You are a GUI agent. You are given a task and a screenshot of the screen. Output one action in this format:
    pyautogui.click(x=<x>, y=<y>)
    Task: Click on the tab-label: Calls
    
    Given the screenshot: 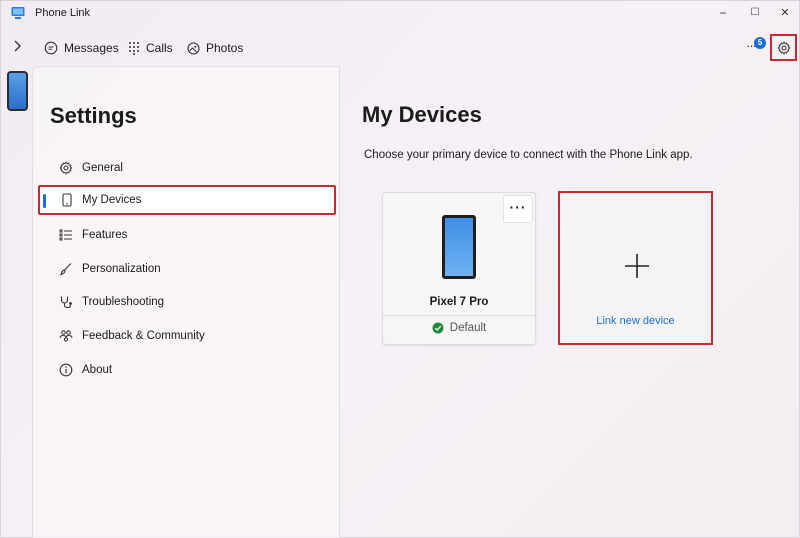 What is the action you would take?
    pyautogui.click(x=159, y=48)
    